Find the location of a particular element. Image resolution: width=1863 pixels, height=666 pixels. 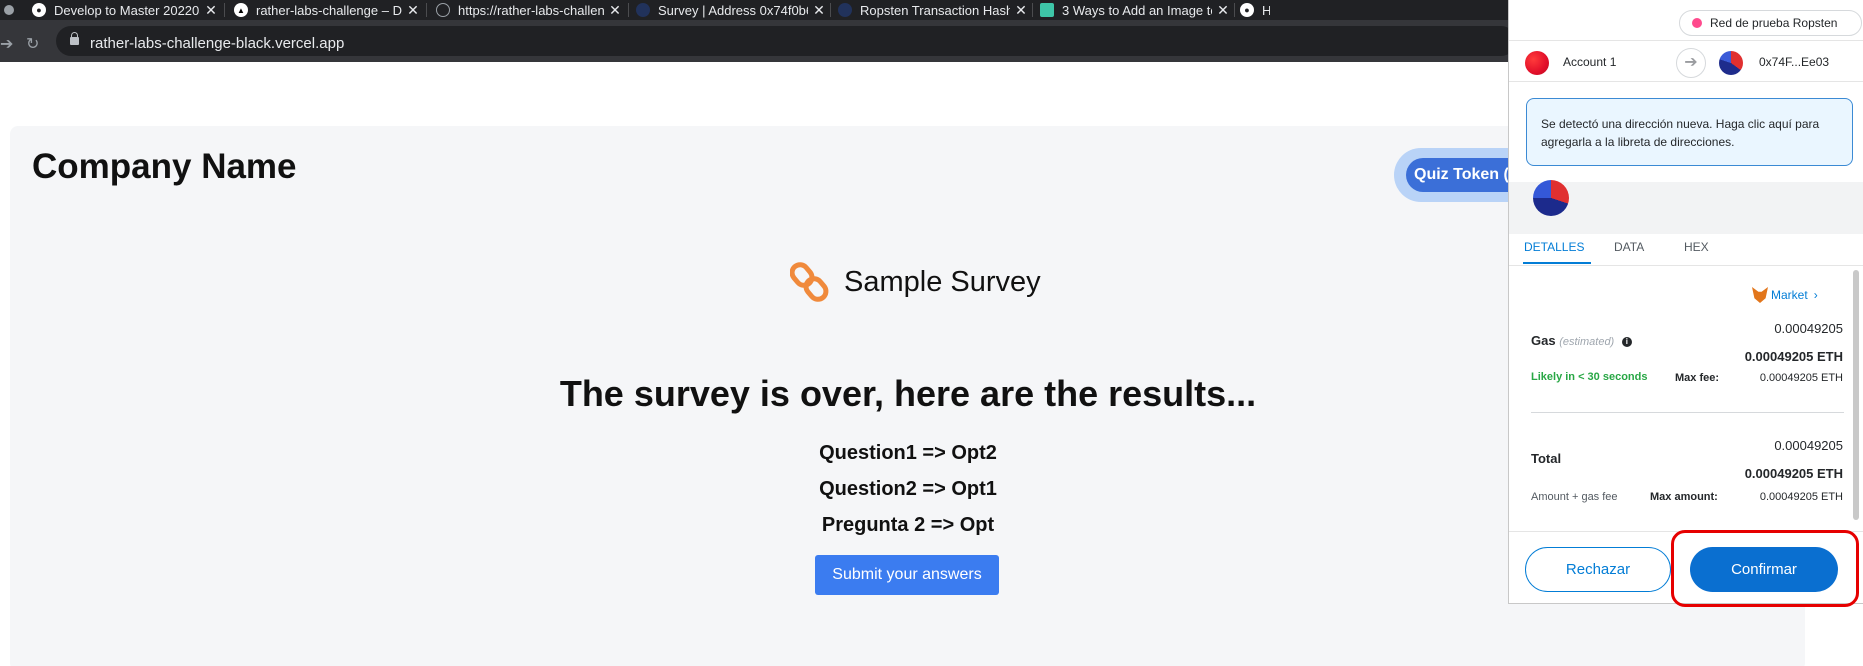

tx-tabs: DETALLES DATA HEX is located at coordinates (1686, 250).